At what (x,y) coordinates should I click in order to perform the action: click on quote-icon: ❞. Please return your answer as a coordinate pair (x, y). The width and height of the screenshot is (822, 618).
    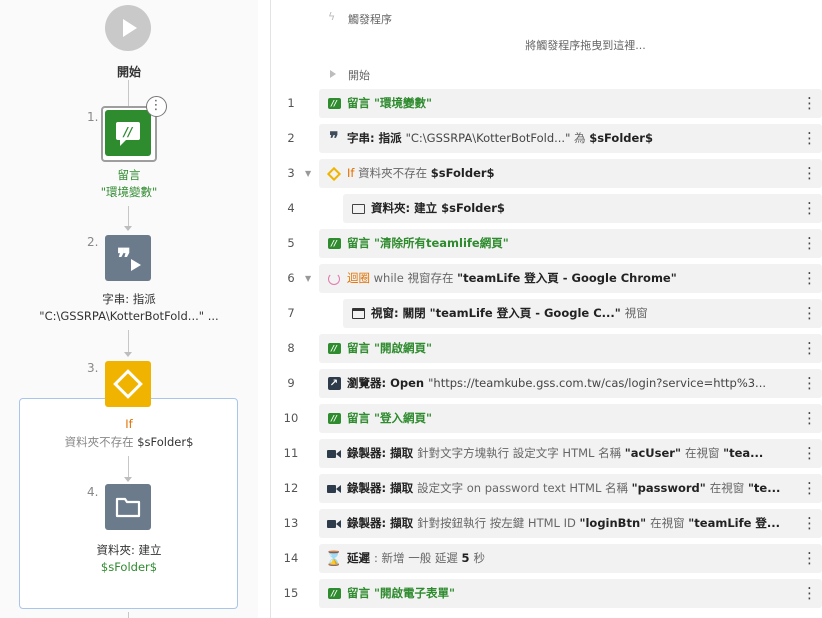
    Looking at the image, I should click on (334, 138).